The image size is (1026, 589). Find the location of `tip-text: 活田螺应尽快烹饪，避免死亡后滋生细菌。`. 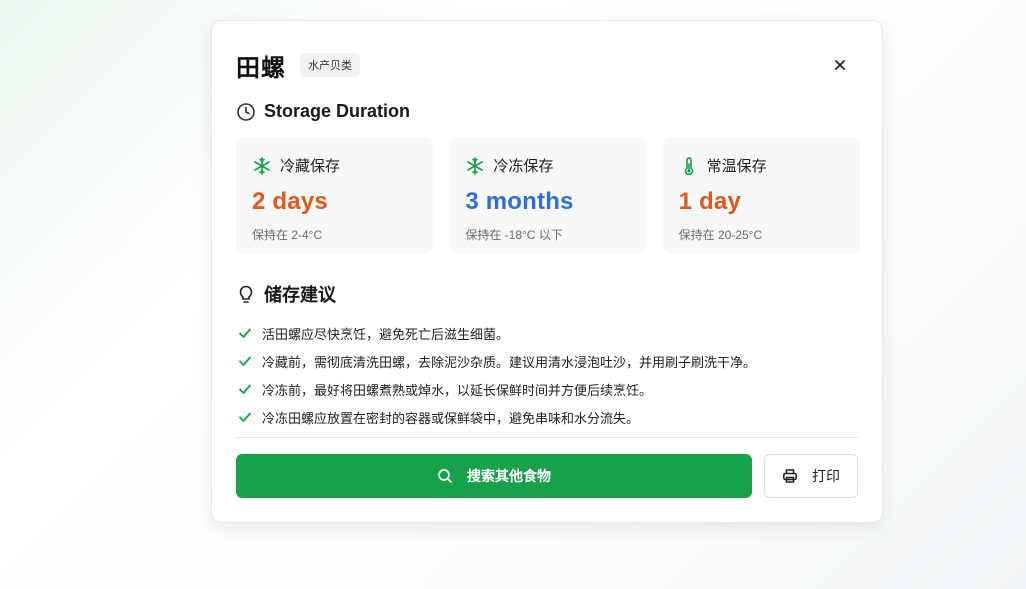

tip-text: 活田螺应尽快烹饪，避免死亡后滋生细菌。 is located at coordinates (386, 334).